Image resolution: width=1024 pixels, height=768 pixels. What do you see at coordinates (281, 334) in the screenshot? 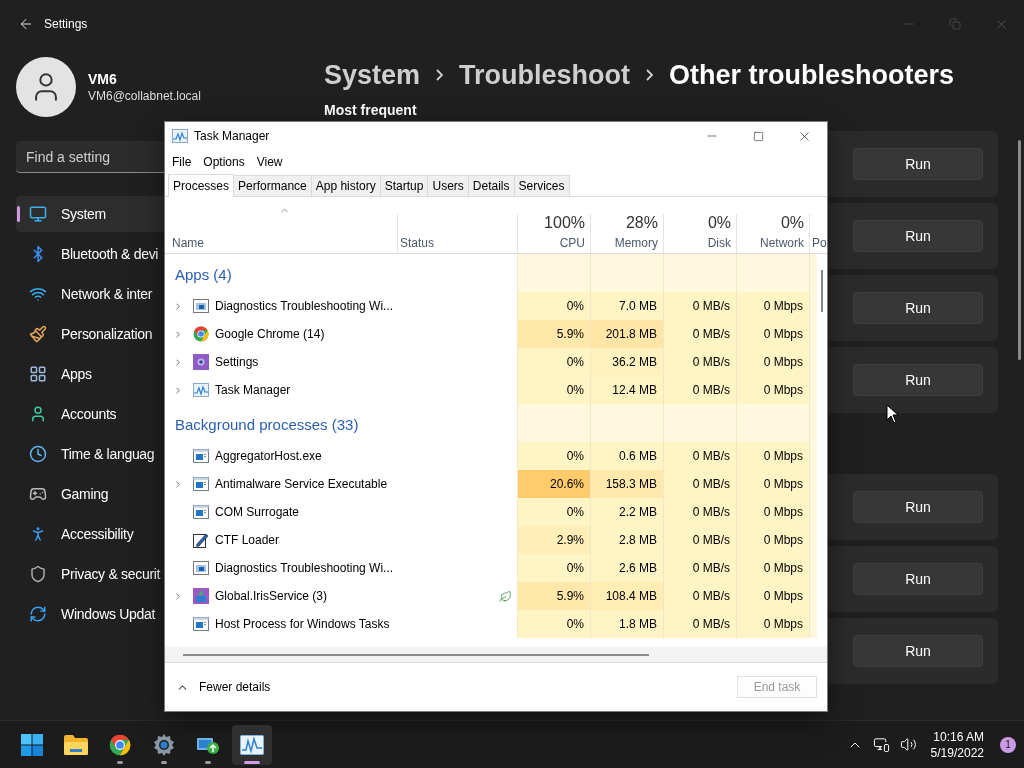
I see `process-name-cell: Google Chrome (14)` at bounding box center [281, 334].